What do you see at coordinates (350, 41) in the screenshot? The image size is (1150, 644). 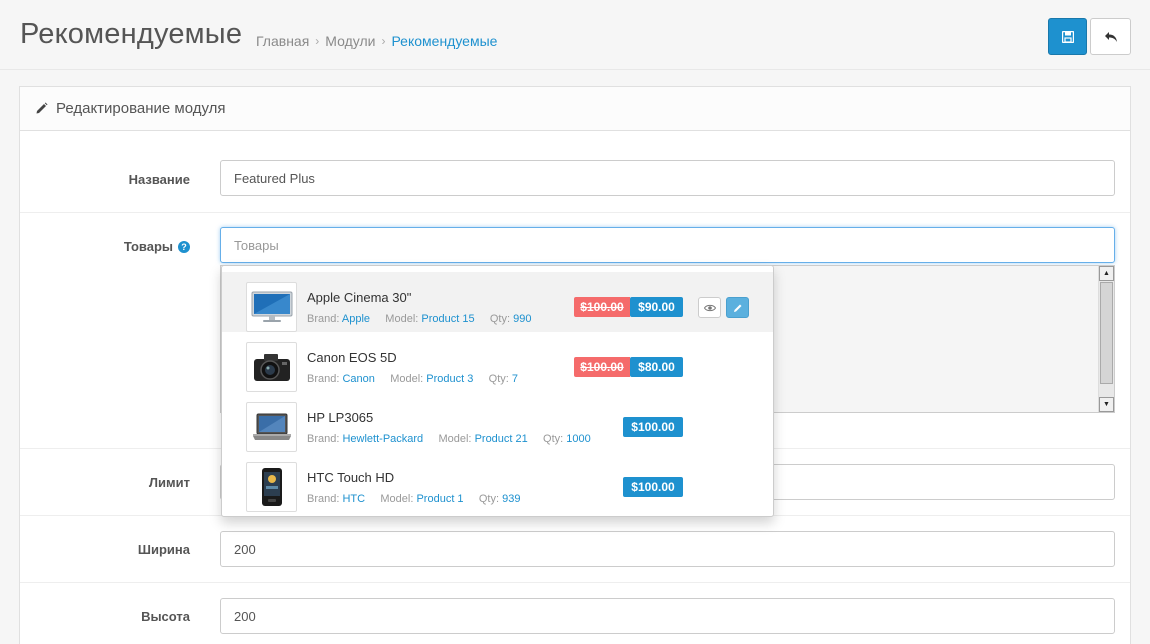 I see `breadcrumb-modules: Модули` at bounding box center [350, 41].